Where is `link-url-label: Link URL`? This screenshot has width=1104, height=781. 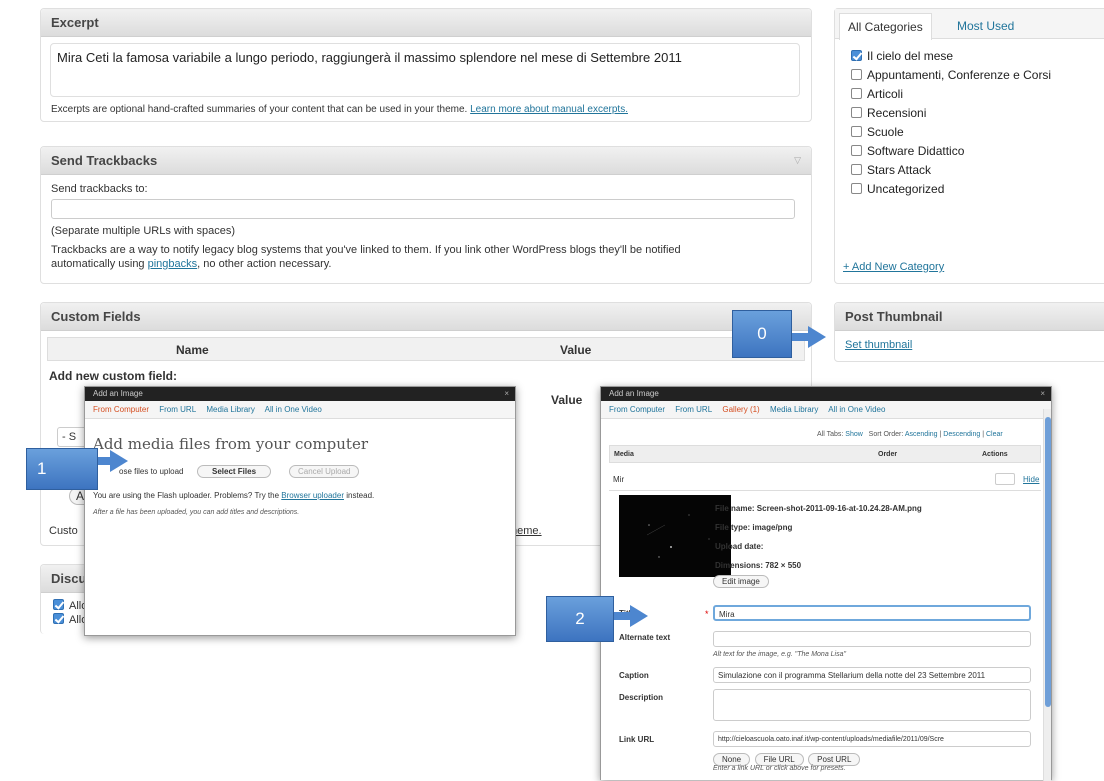 link-url-label: Link URL is located at coordinates (637, 739).